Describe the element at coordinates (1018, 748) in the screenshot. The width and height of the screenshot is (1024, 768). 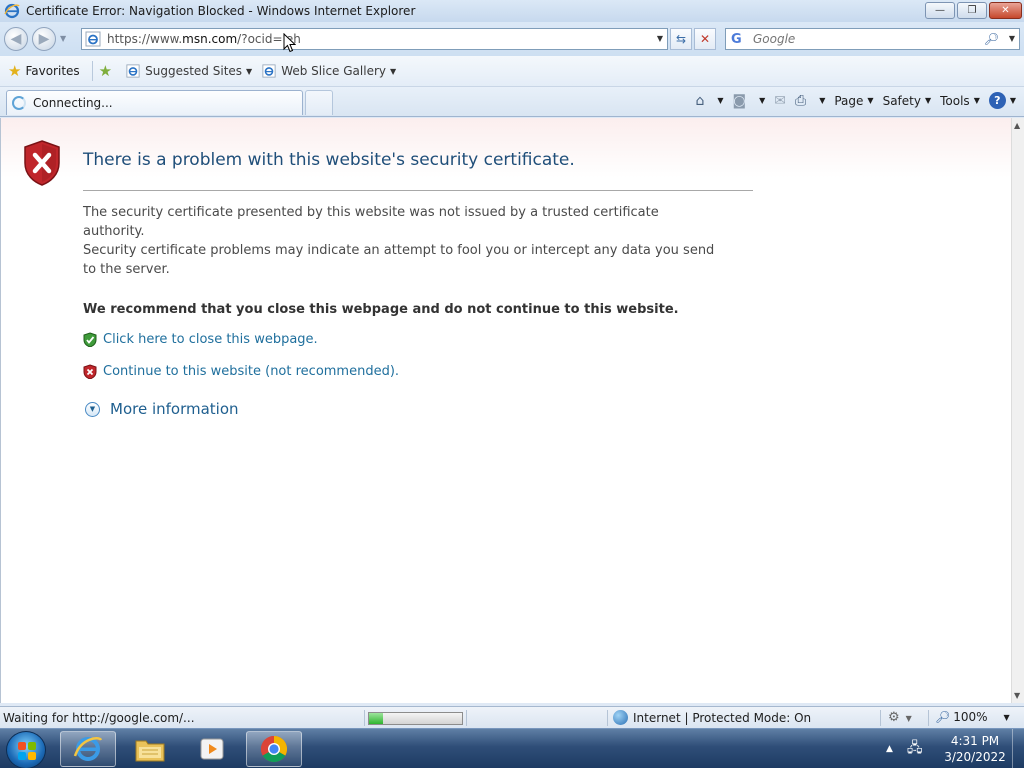
I see `show-desktop-button` at that location.